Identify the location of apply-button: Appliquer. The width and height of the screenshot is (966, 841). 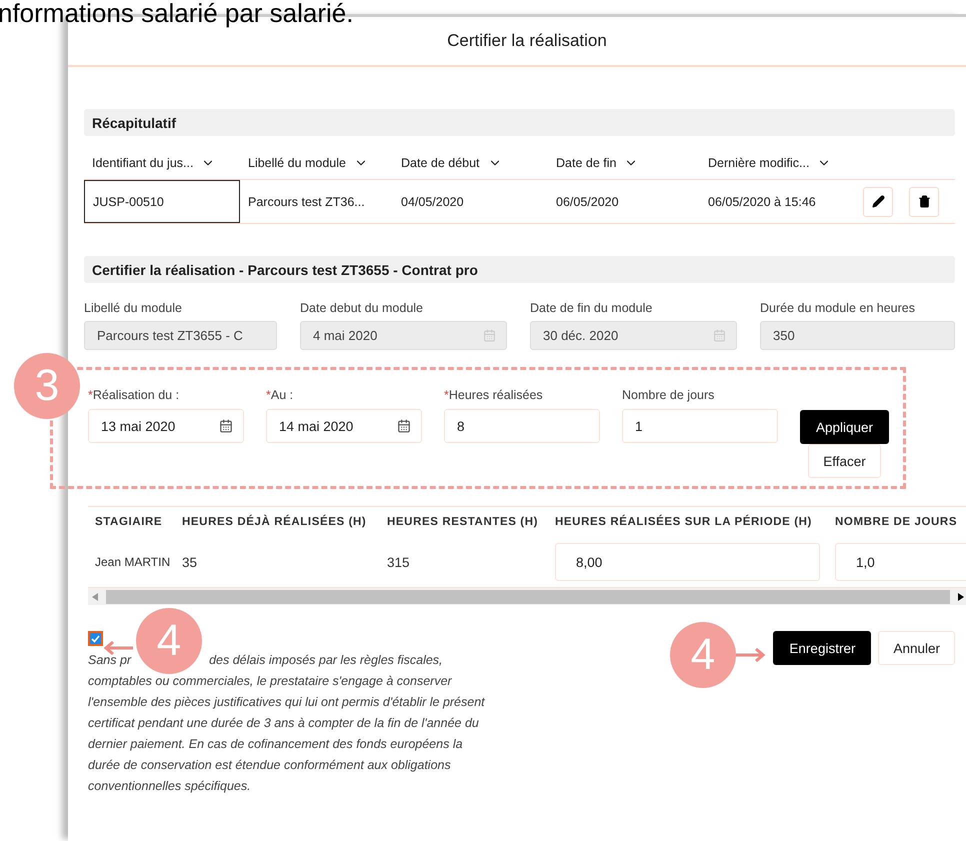
(845, 427).